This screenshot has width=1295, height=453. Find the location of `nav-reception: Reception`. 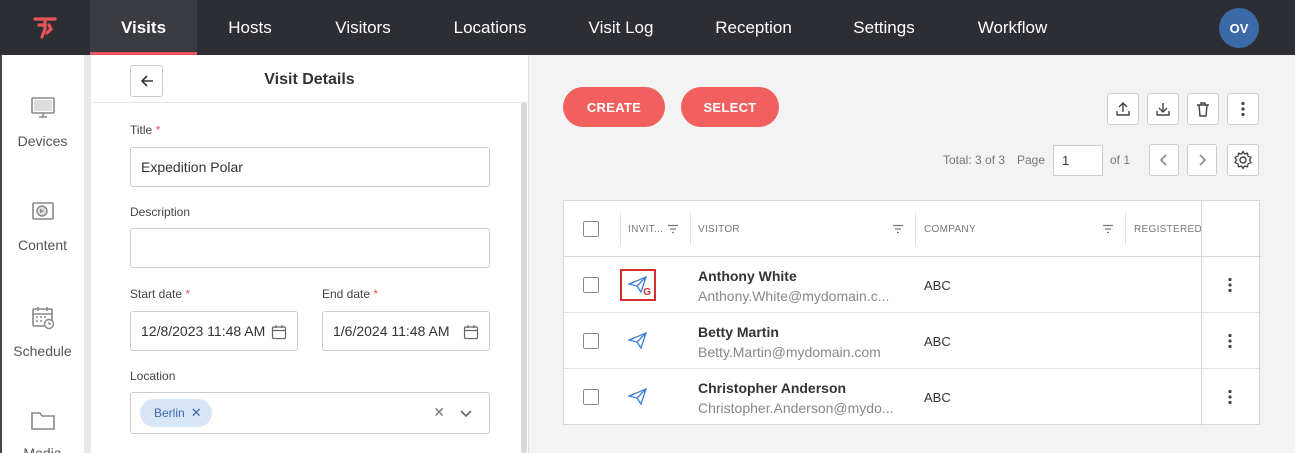

nav-reception: Reception is located at coordinates (753, 27).